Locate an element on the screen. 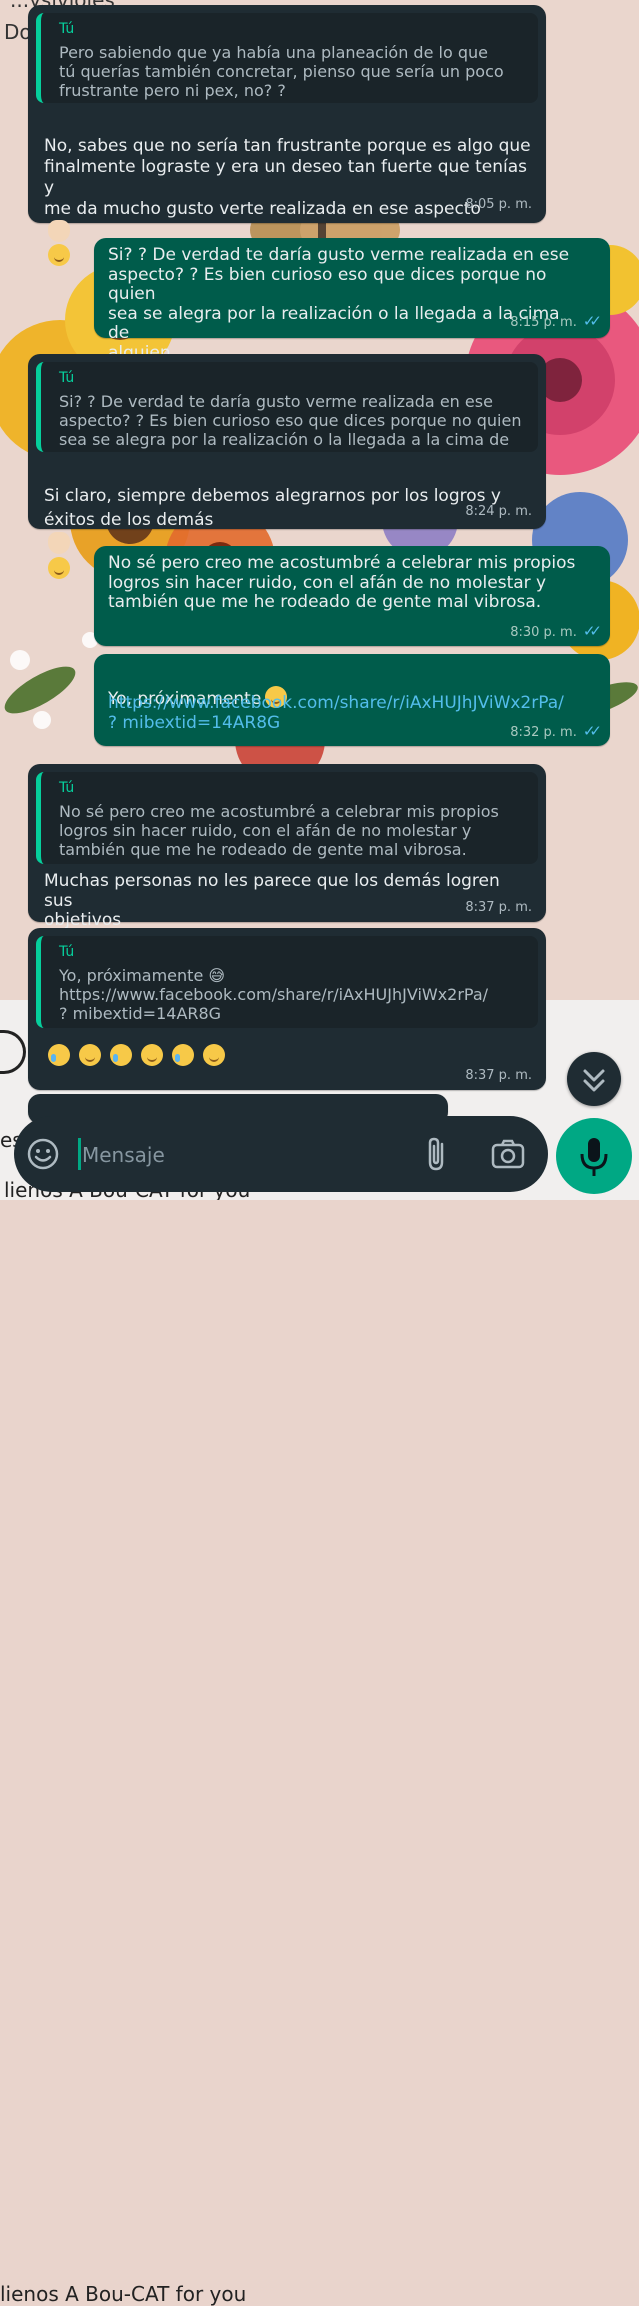  message-time-label: 8:15 p. m. is located at coordinates (543, 322).